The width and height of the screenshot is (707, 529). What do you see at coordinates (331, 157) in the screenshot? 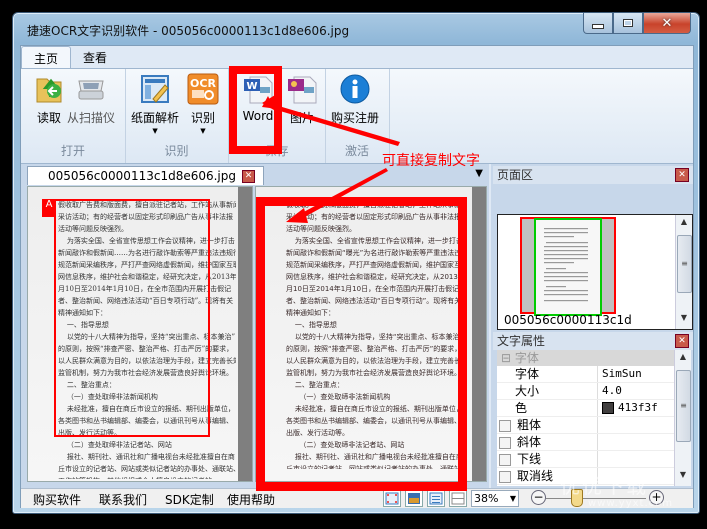
I see `annotation-arrows` at bounding box center [331, 157].